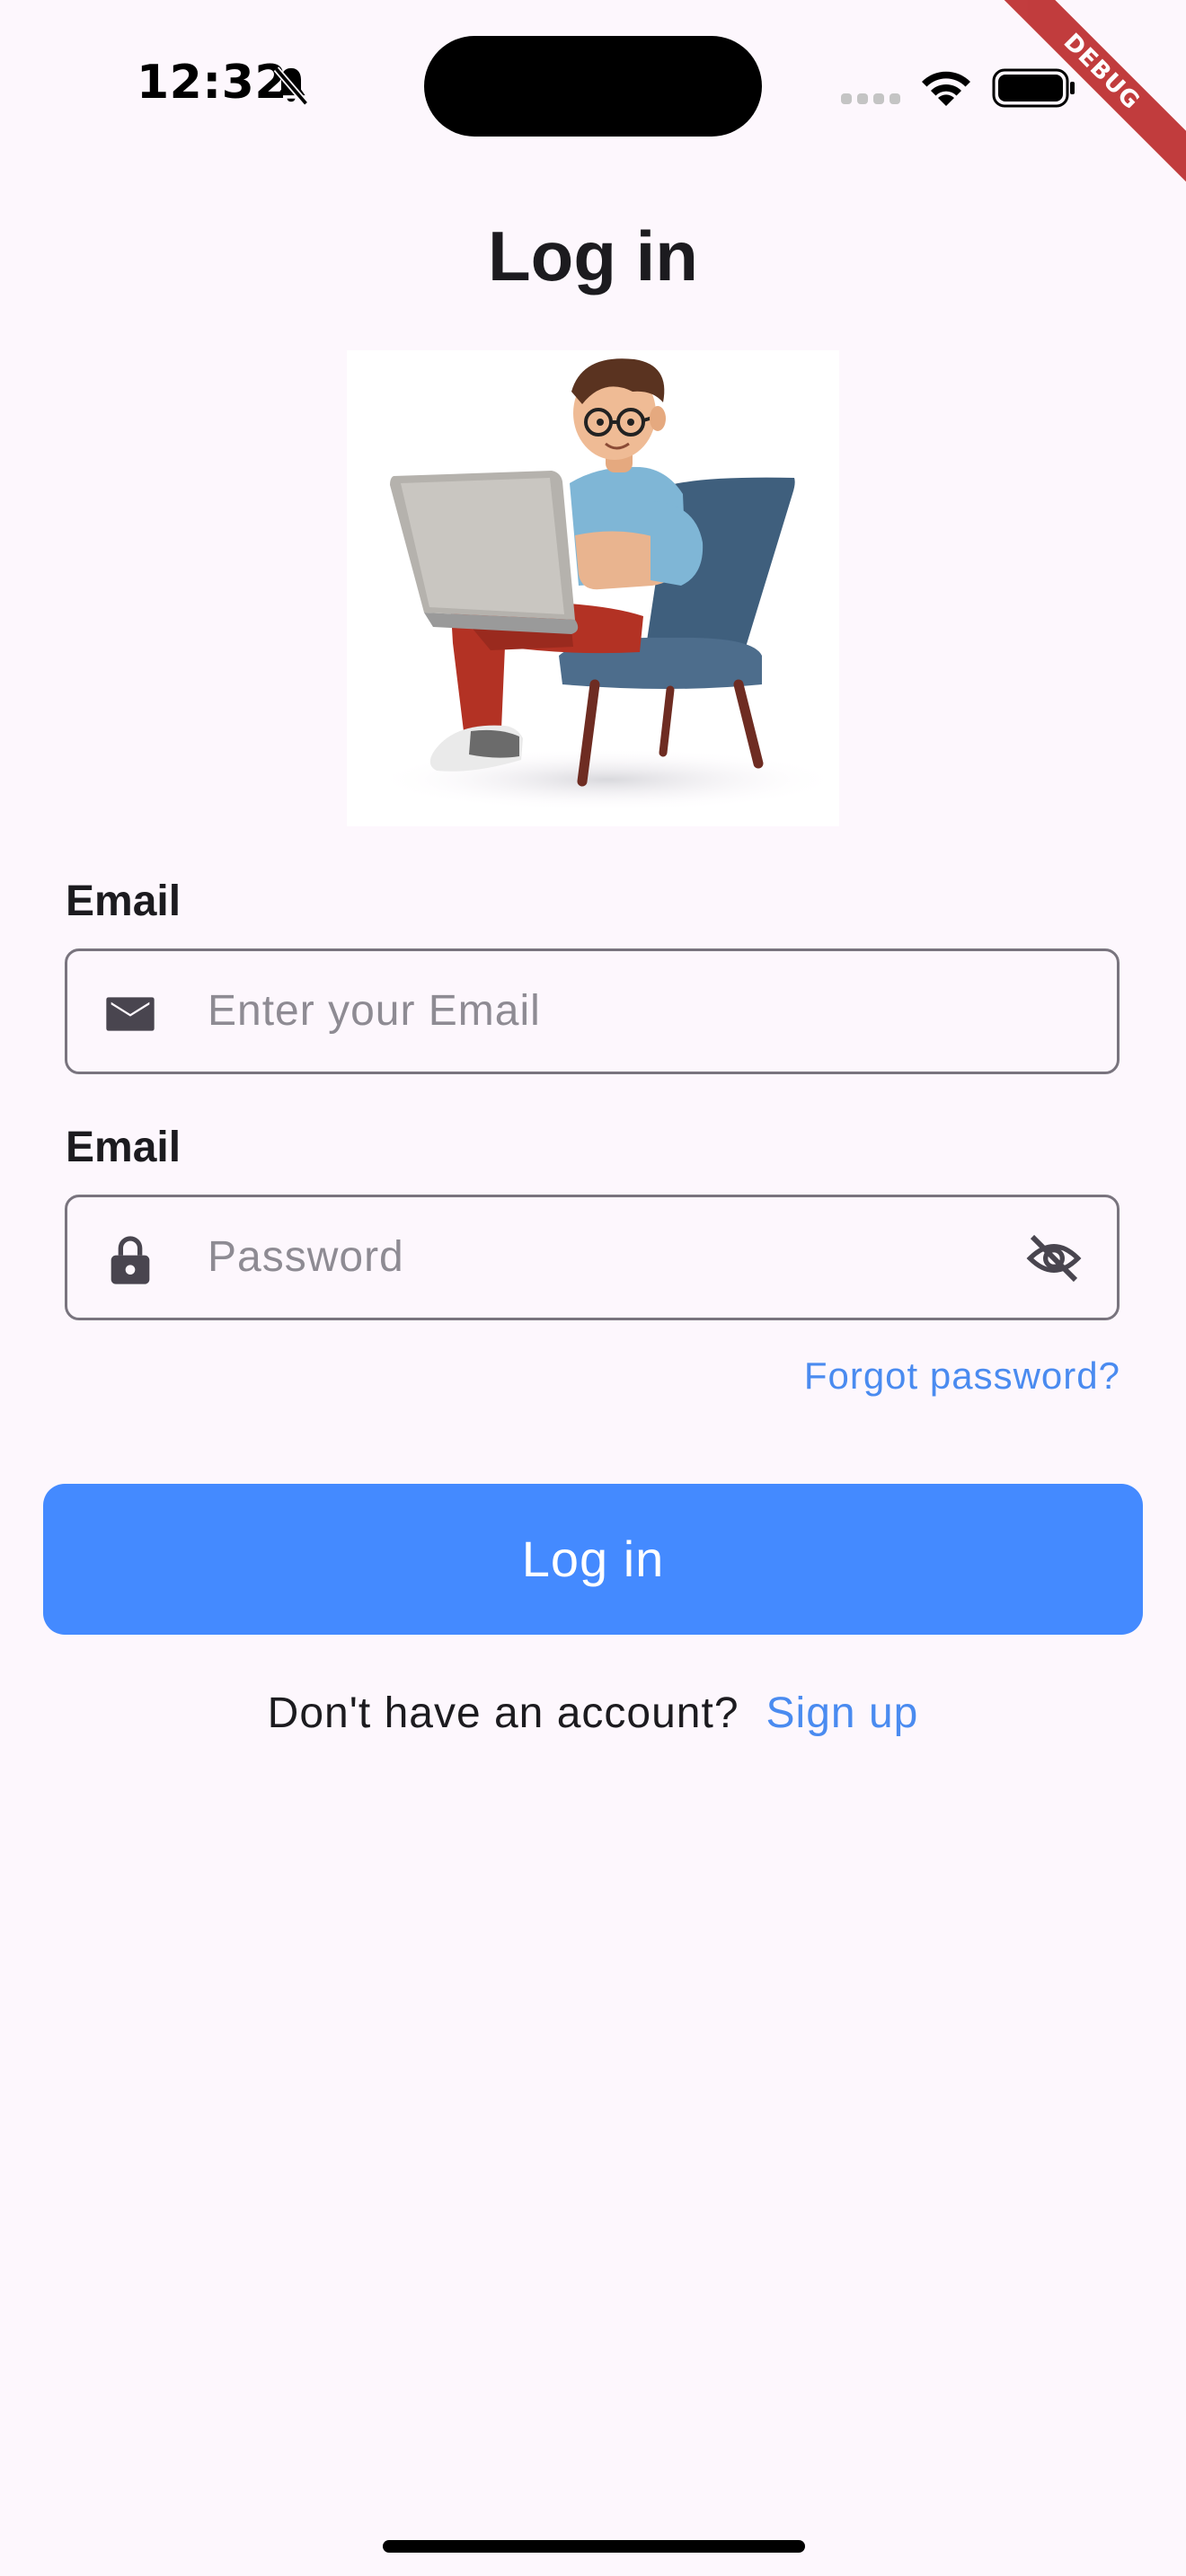 The image size is (1186, 2576). What do you see at coordinates (130, 1014) in the screenshot?
I see `mail-icon` at bounding box center [130, 1014].